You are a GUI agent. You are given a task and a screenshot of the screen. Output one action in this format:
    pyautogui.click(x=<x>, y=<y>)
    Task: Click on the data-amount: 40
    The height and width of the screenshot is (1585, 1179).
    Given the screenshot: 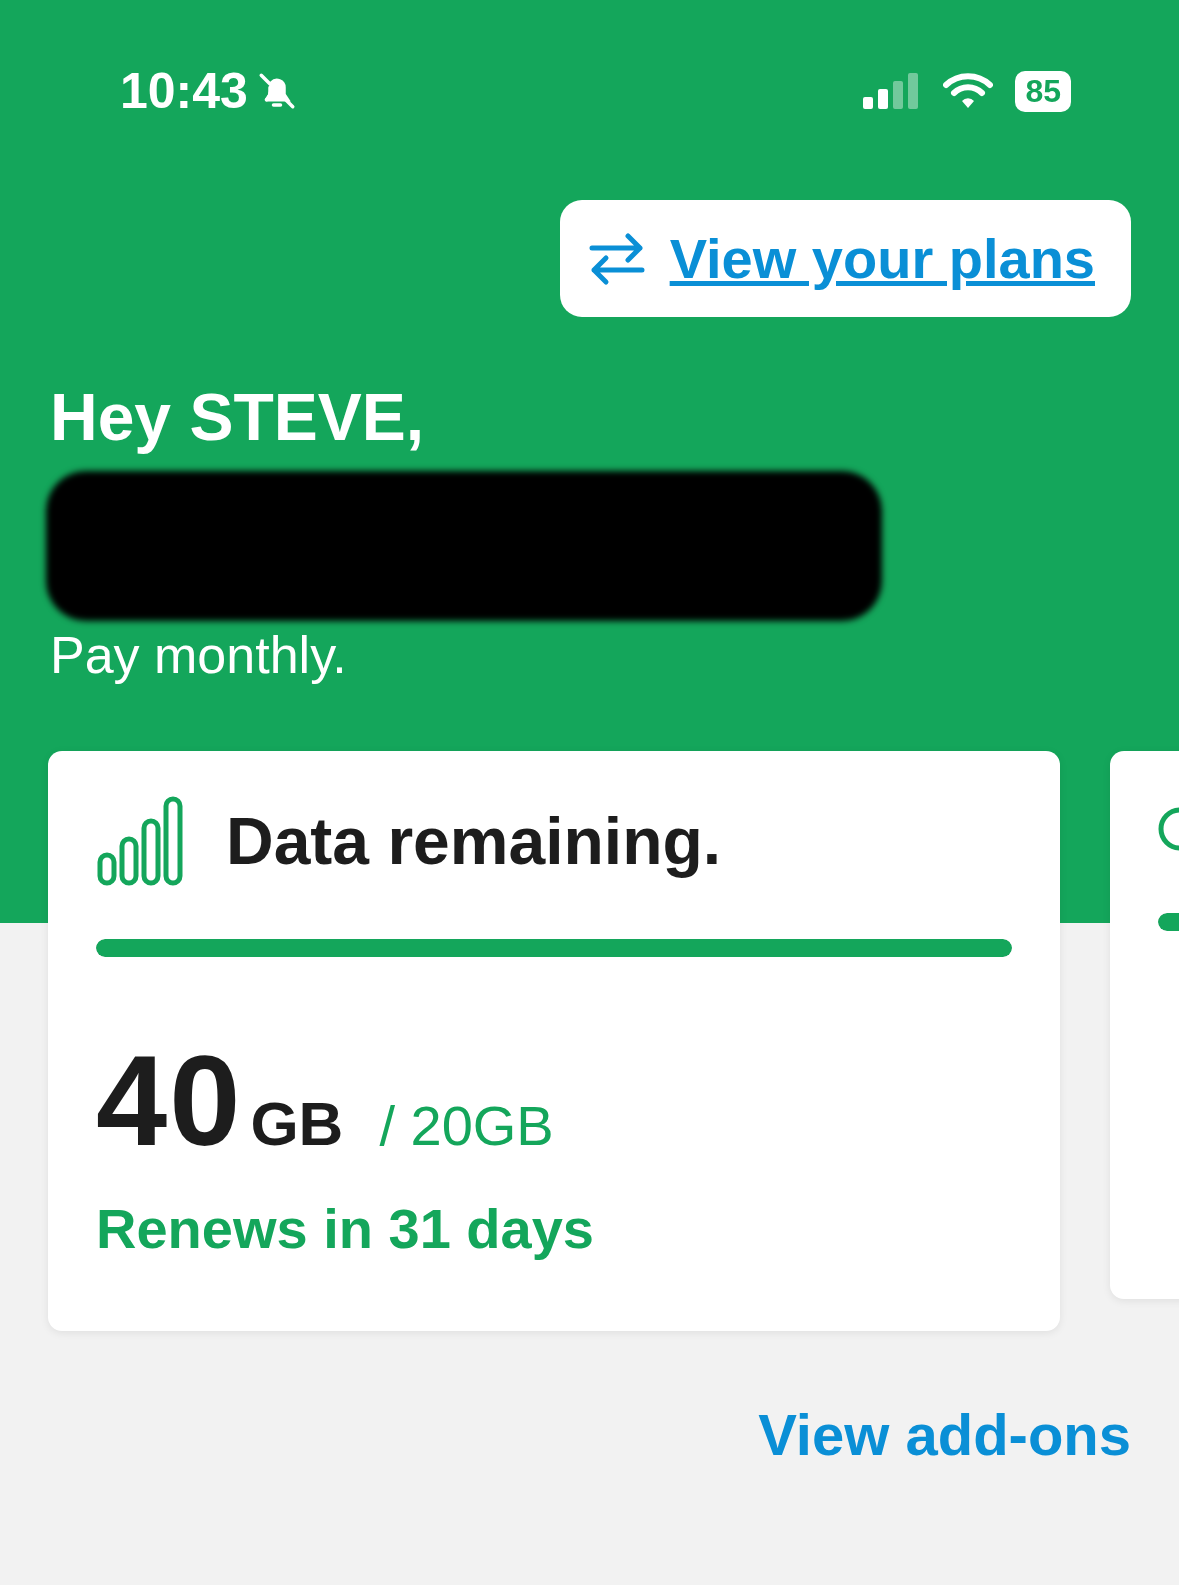 What is the action you would take?
    pyautogui.click(x=169, y=1101)
    